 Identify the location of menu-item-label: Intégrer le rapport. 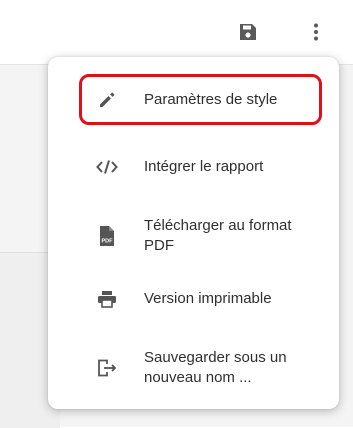
(204, 166).